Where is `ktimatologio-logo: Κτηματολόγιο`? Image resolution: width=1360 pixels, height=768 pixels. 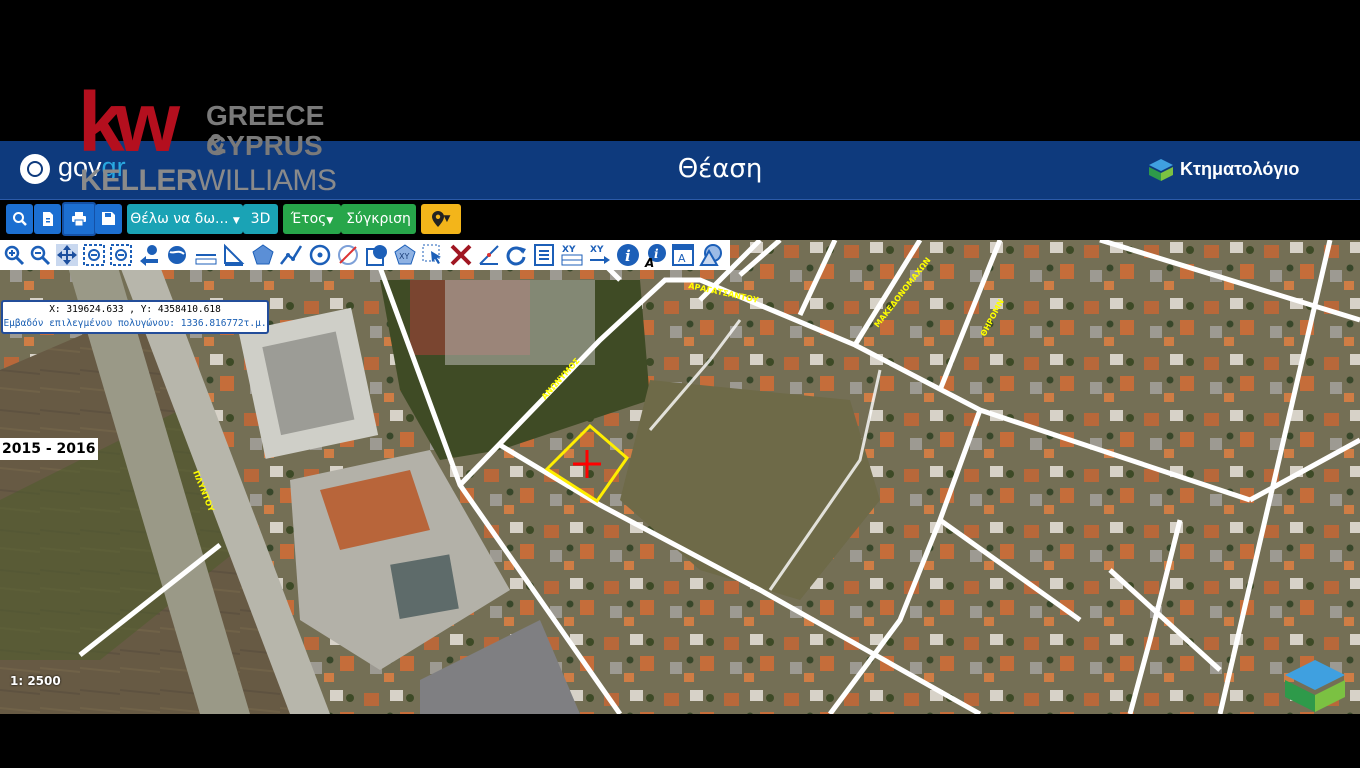 ktimatologio-logo: Κτηματολόγιο is located at coordinates (1223, 169).